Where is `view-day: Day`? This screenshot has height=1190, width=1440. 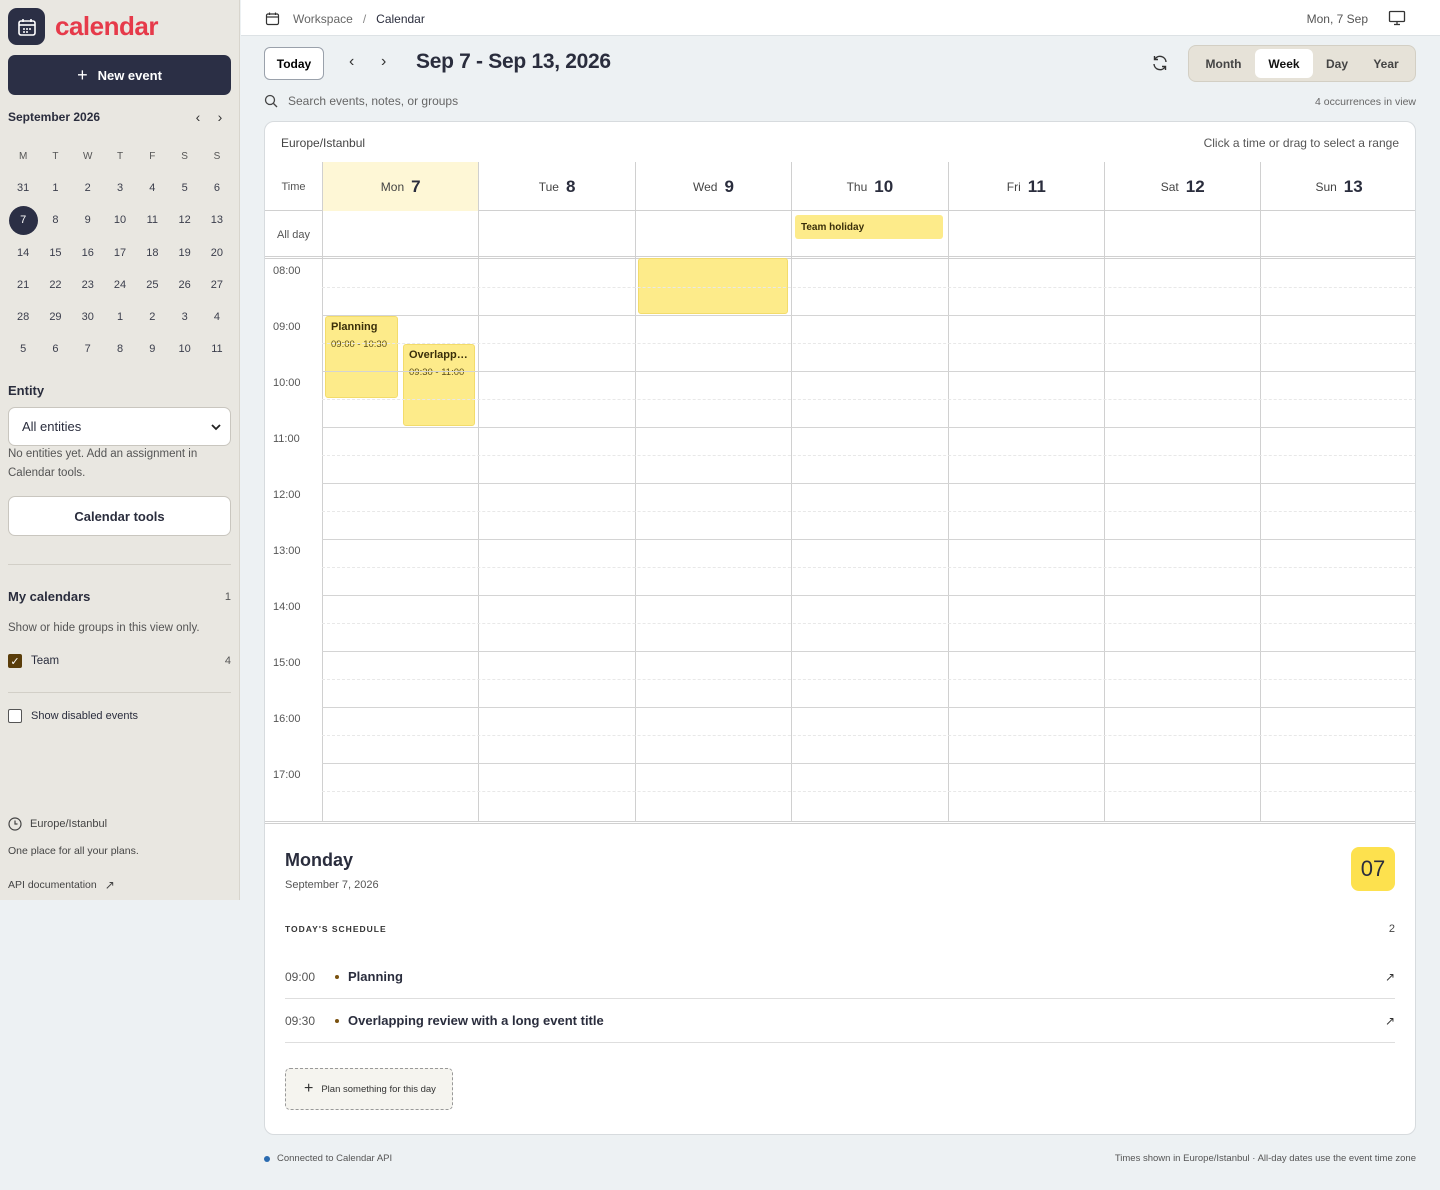 view-day: Day is located at coordinates (1337, 63).